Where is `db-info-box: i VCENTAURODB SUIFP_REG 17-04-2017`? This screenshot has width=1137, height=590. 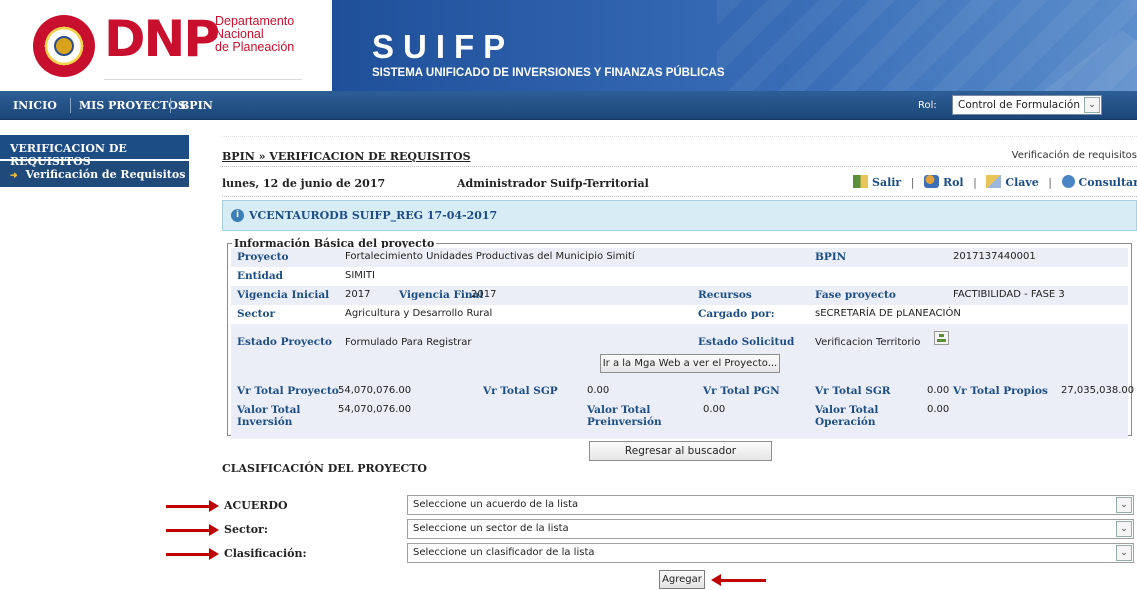
db-info-box: i VCENTAURODB SUIFP_REG 17-04-2017 is located at coordinates (679, 215).